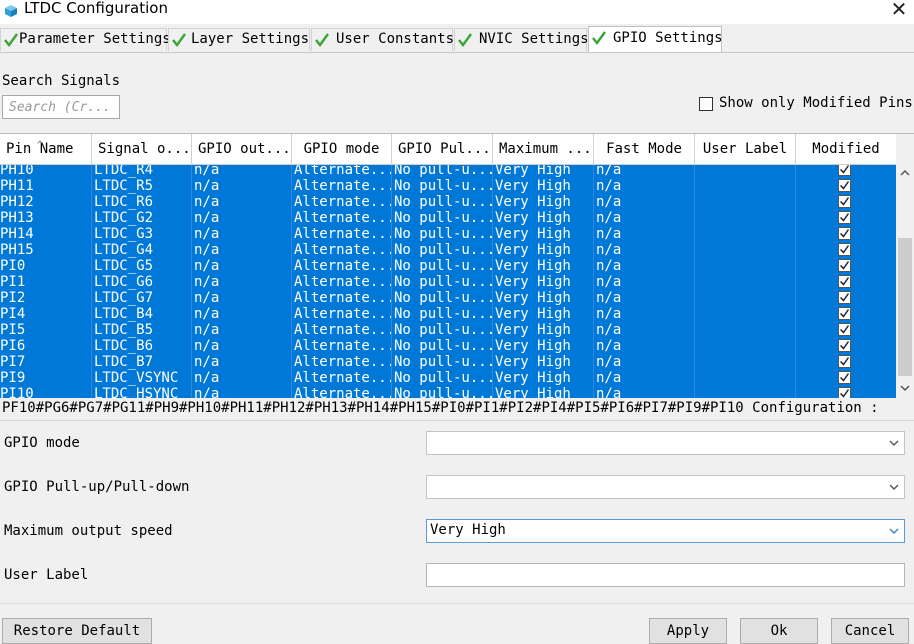 The height and width of the screenshot is (644, 914). Describe the element at coordinates (97, 487) in the screenshot. I see `gpio-pull-label: GPIO Pull-up/Pull-down` at that location.